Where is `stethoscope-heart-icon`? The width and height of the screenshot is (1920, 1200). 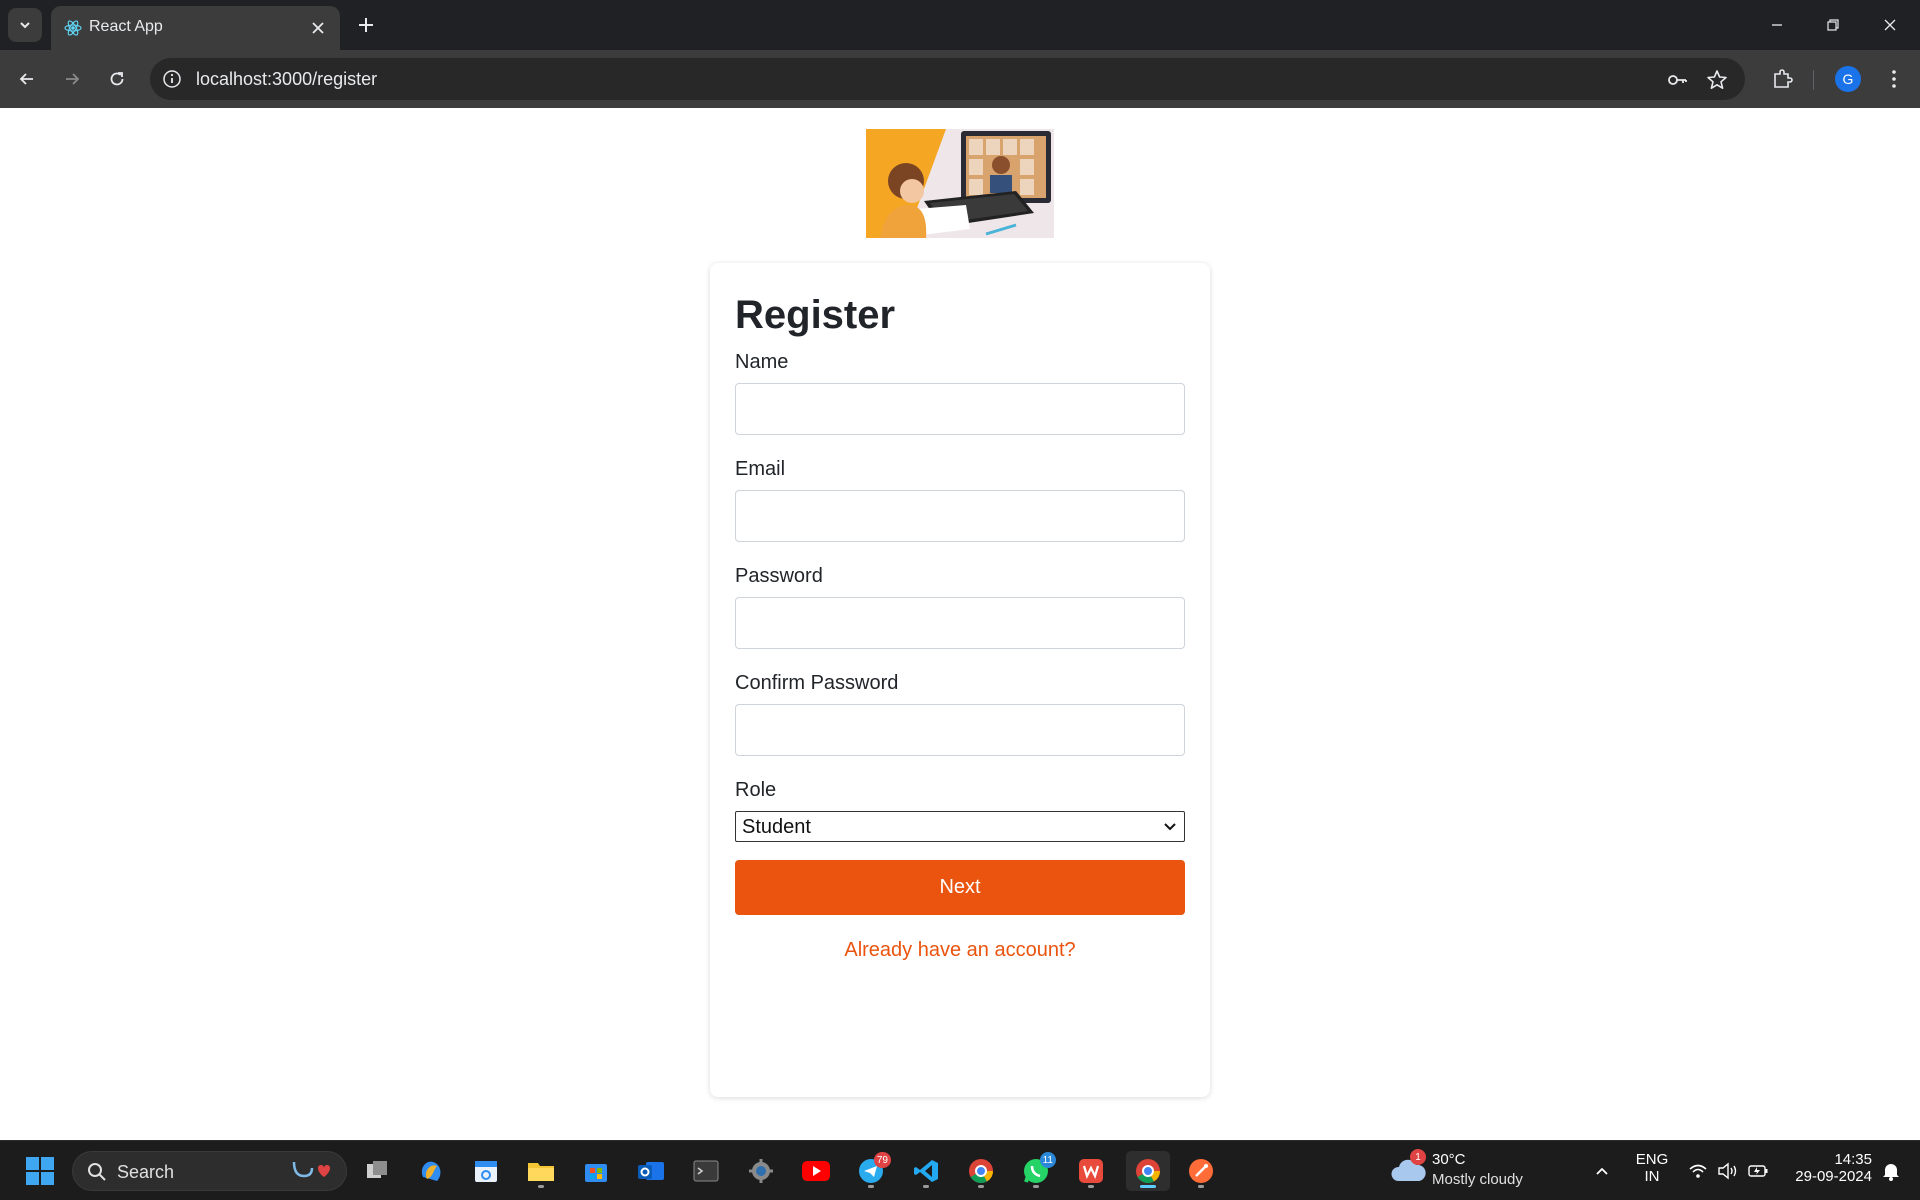
stethoscope-heart-icon is located at coordinates (311, 1169).